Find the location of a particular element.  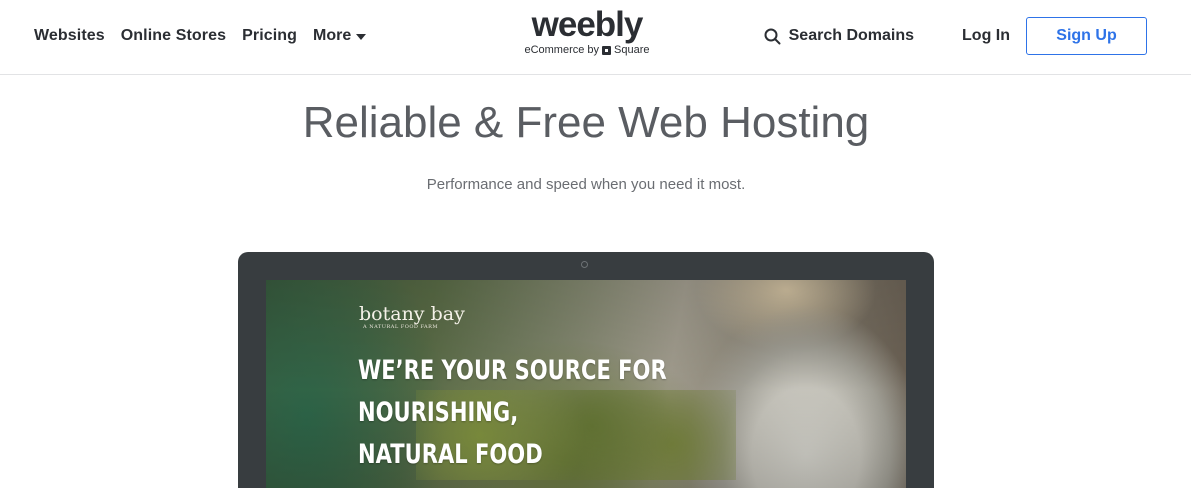

weebly-logo: weebly eCommerce by Square is located at coordinates (587, 31).